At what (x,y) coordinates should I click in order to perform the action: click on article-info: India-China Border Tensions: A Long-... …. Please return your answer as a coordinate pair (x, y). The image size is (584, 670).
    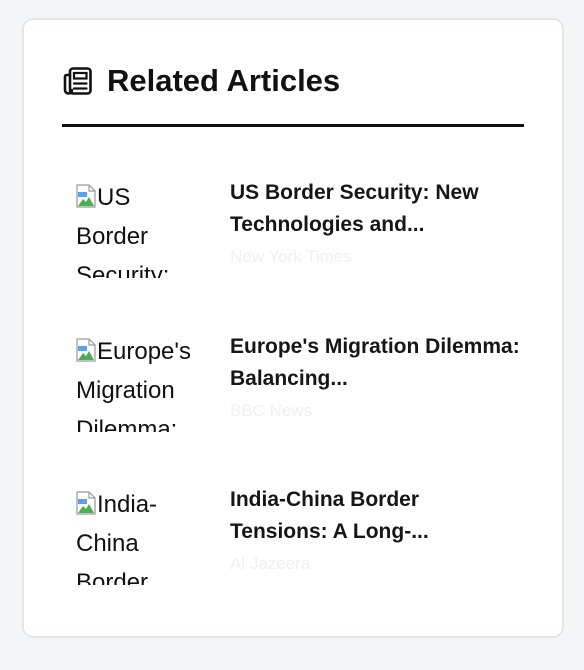
    Looking at the image, I should click on (375, 529).